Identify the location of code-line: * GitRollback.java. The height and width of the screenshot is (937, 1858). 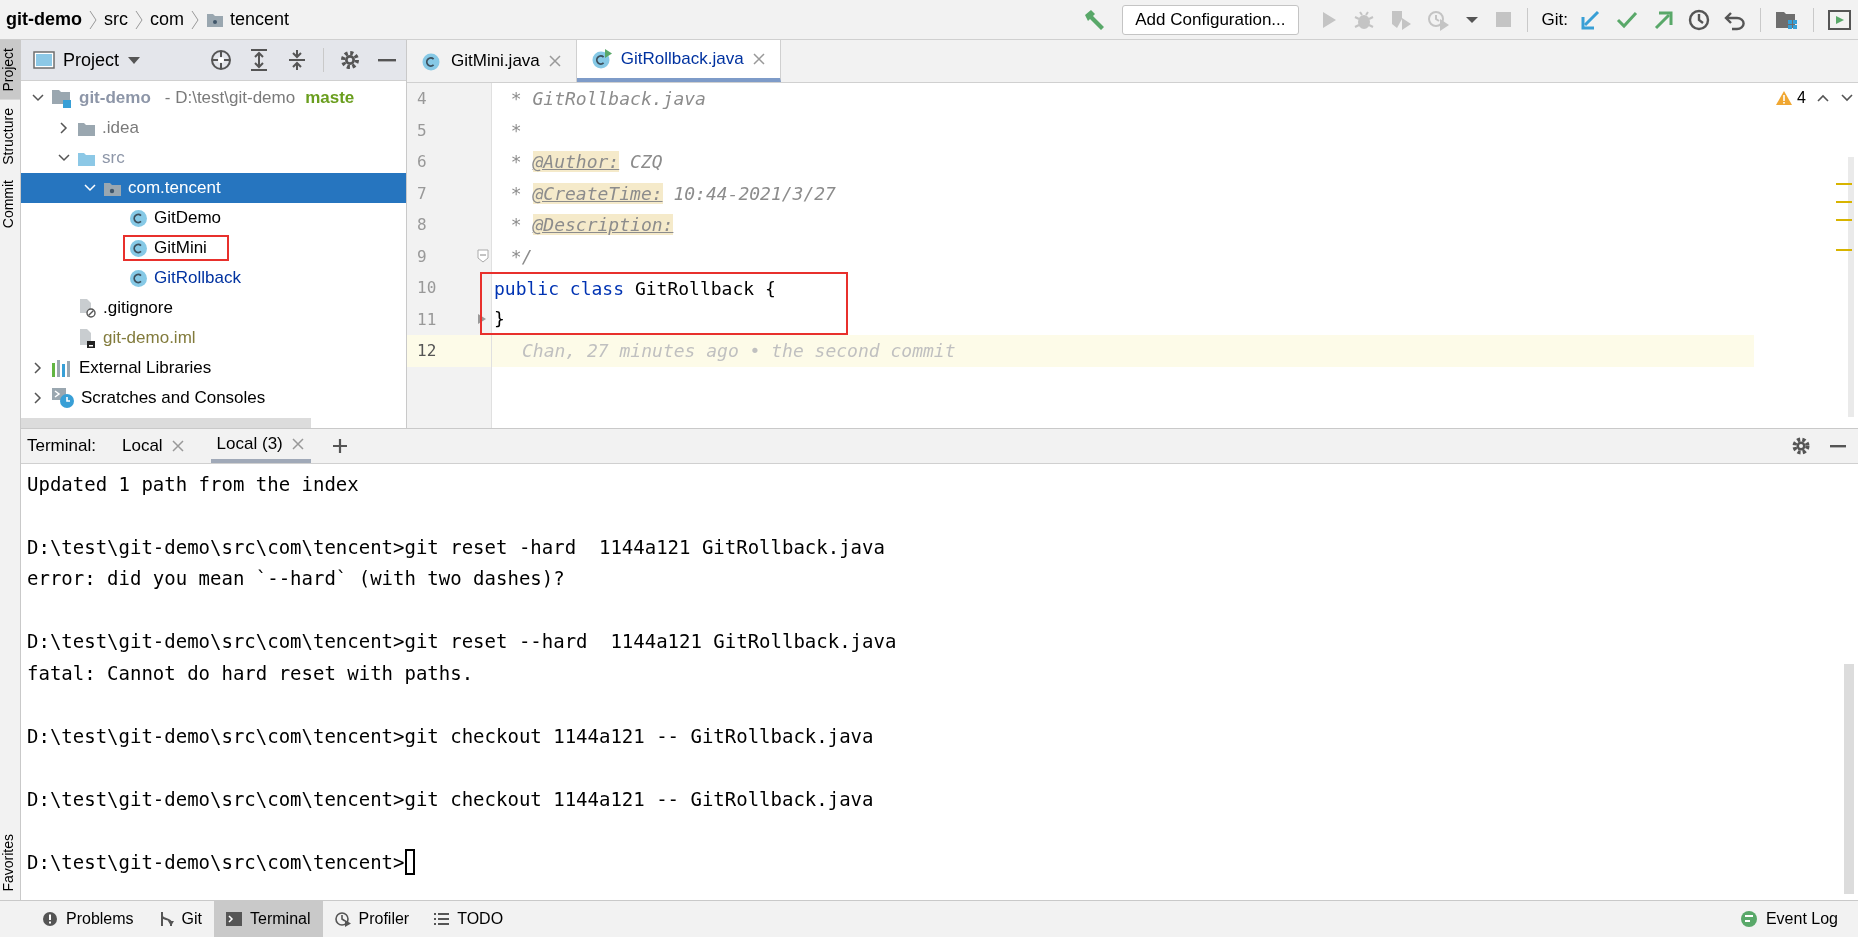
(607, 99).